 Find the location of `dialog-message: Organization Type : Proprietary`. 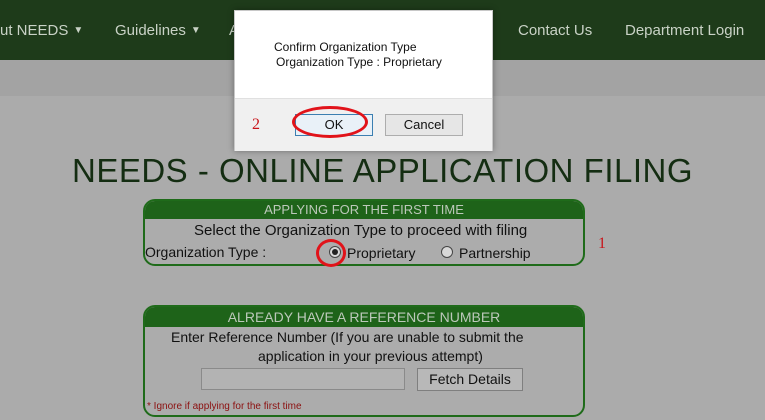

dialog-message: Organization Type : Proprietary is located at coordinates (359, 62).